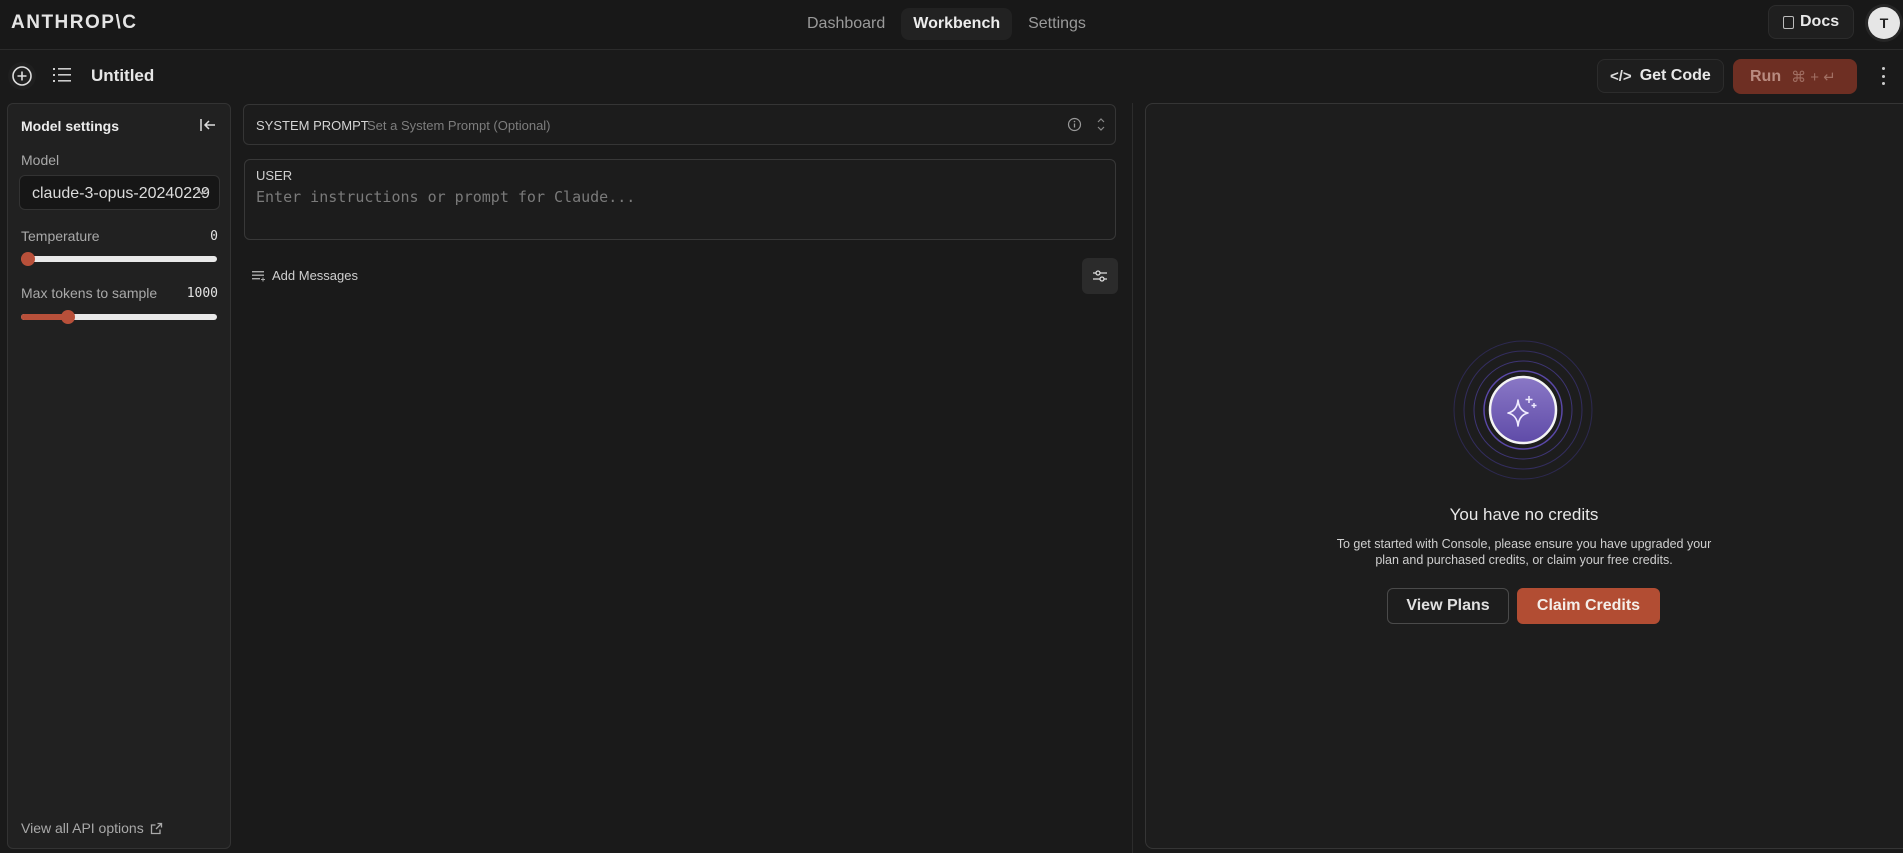  What do you see at coordinates (1132, 478) in the screenshot?
I see `panel-divider` at bounding box center [1132, 478].